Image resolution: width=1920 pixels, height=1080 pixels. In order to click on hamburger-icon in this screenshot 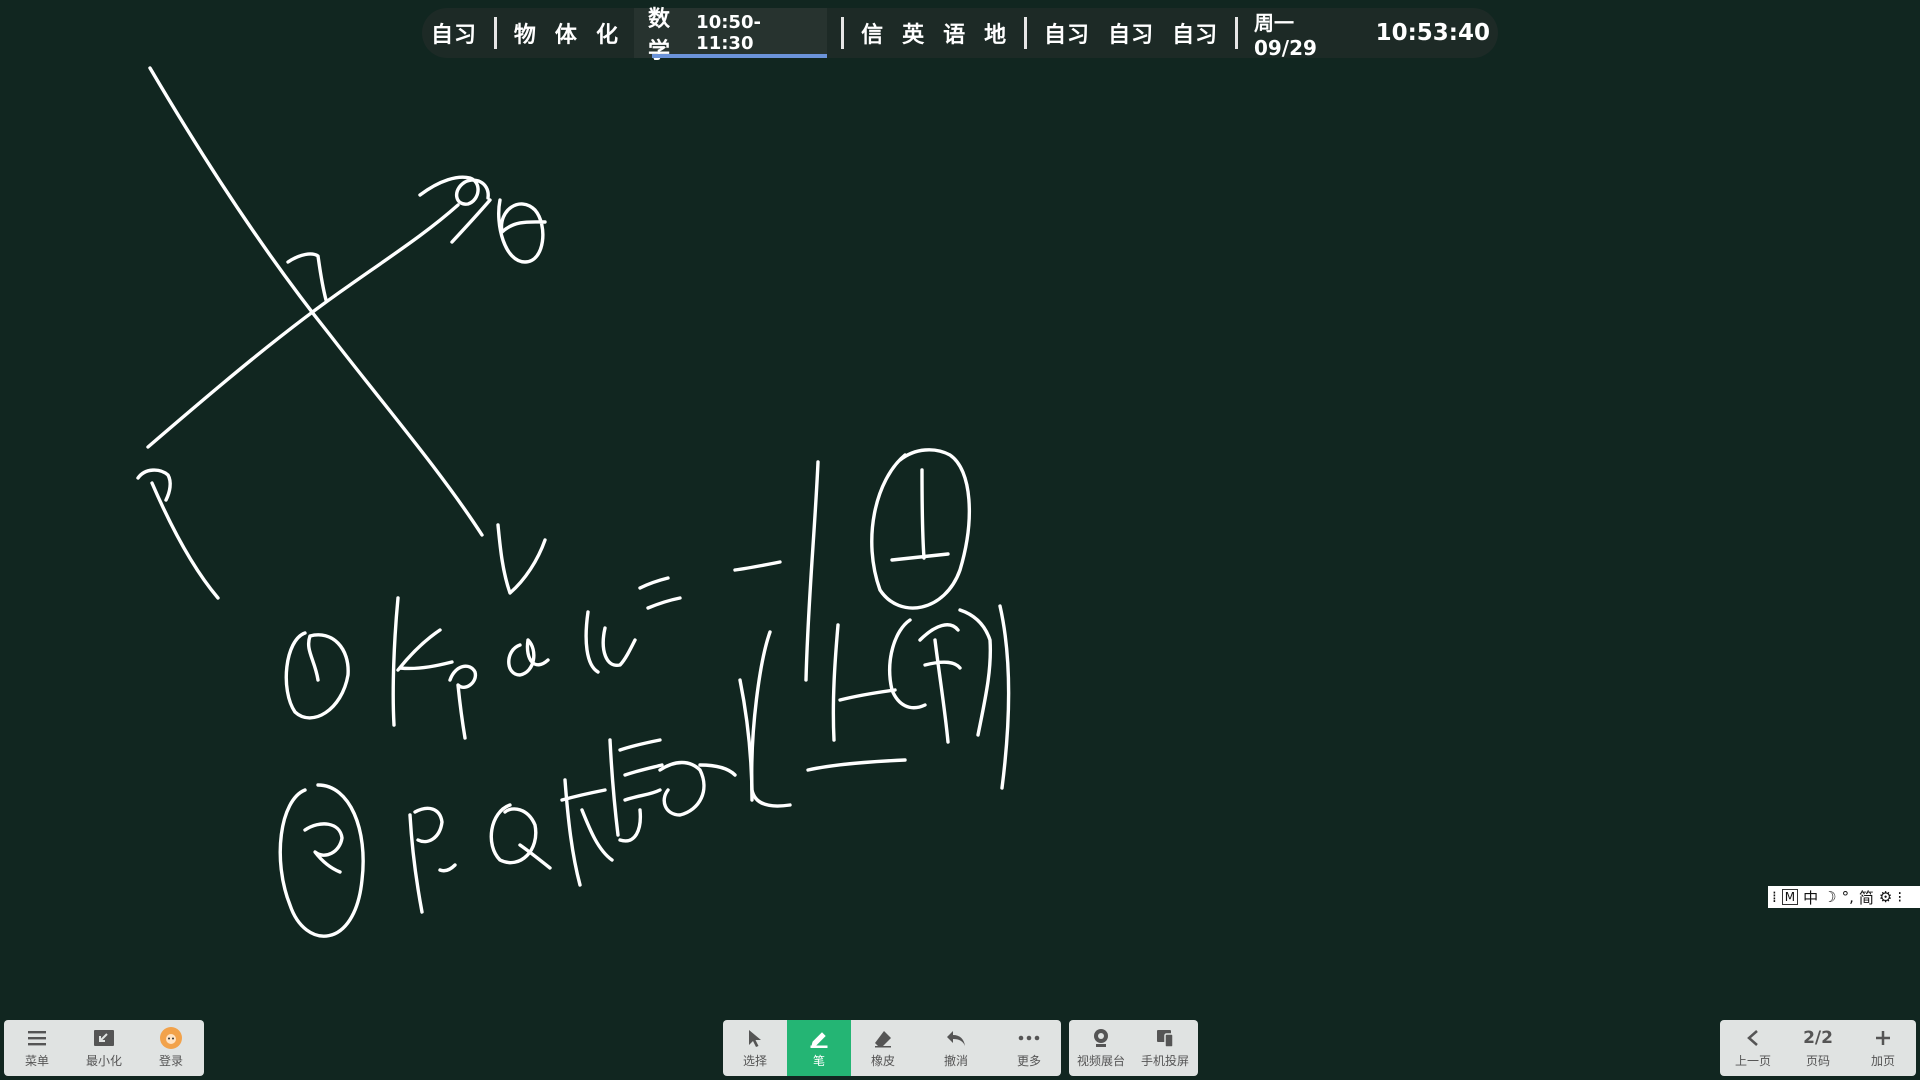, I will do `click(37, 1038)`.